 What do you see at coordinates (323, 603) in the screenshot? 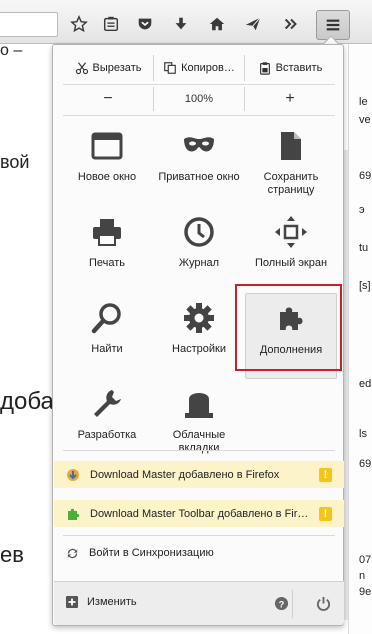
I see `power-icon` at bounding box center [323, 603].